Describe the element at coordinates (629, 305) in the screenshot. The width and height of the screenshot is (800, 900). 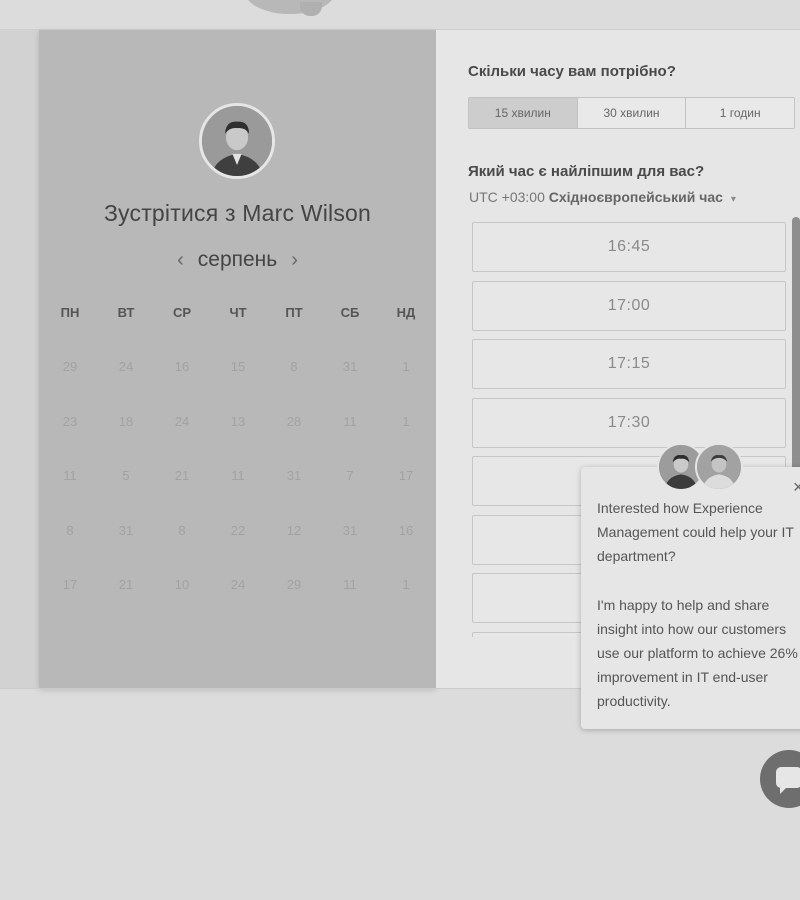
I see `time-slot: 17:00` at that location.